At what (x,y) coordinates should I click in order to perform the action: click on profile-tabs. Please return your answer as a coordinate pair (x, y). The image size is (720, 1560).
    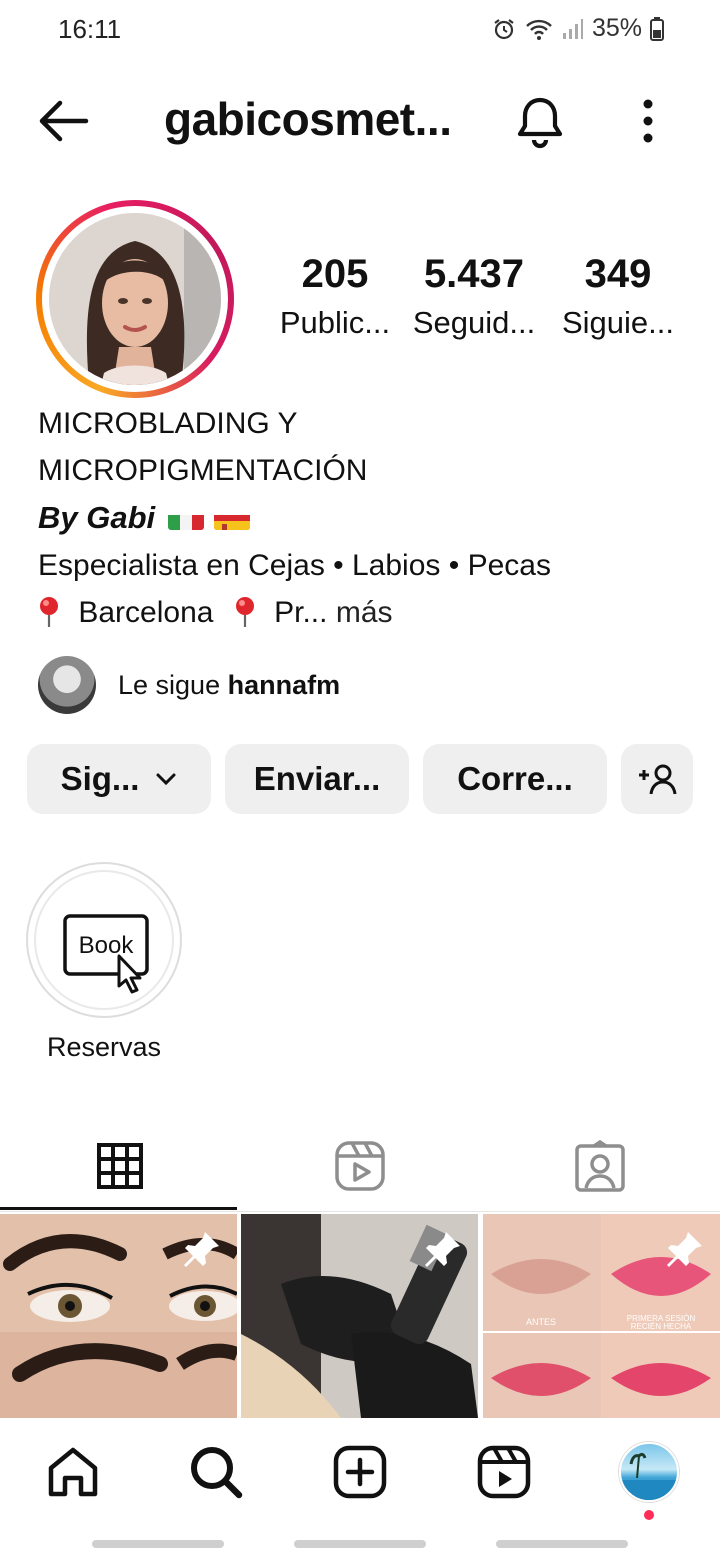
    Looking at the image, I should click on (360, 1166).